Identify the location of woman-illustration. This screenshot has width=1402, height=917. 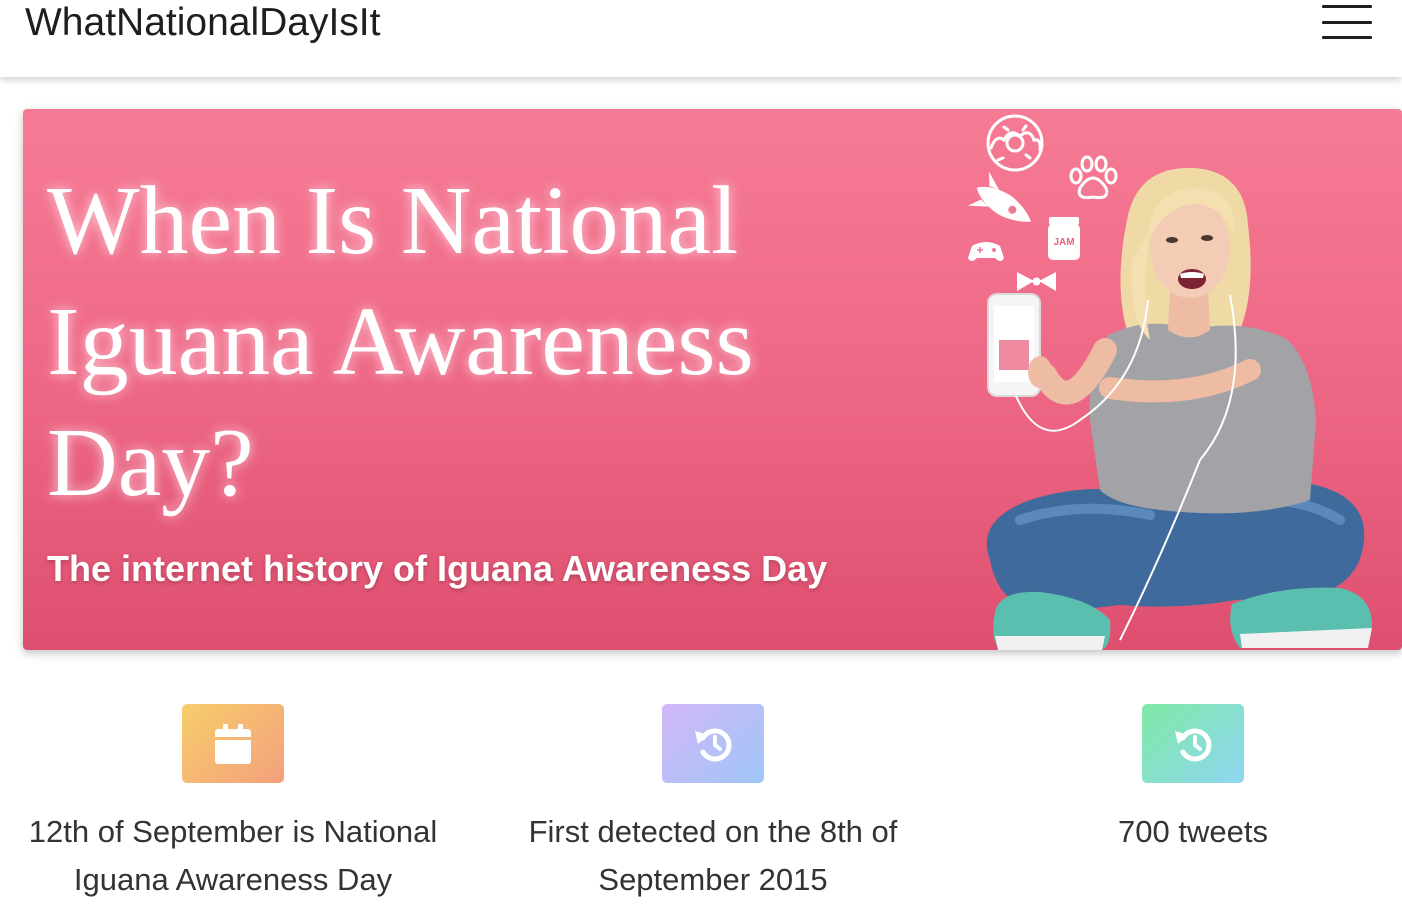
(1179, 408).